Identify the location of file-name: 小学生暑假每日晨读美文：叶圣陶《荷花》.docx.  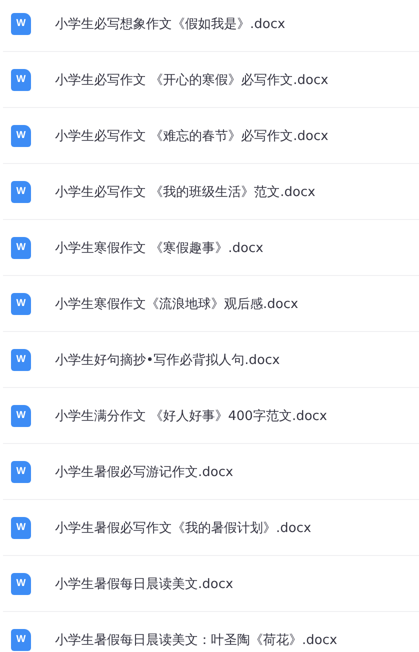
(196, 640).